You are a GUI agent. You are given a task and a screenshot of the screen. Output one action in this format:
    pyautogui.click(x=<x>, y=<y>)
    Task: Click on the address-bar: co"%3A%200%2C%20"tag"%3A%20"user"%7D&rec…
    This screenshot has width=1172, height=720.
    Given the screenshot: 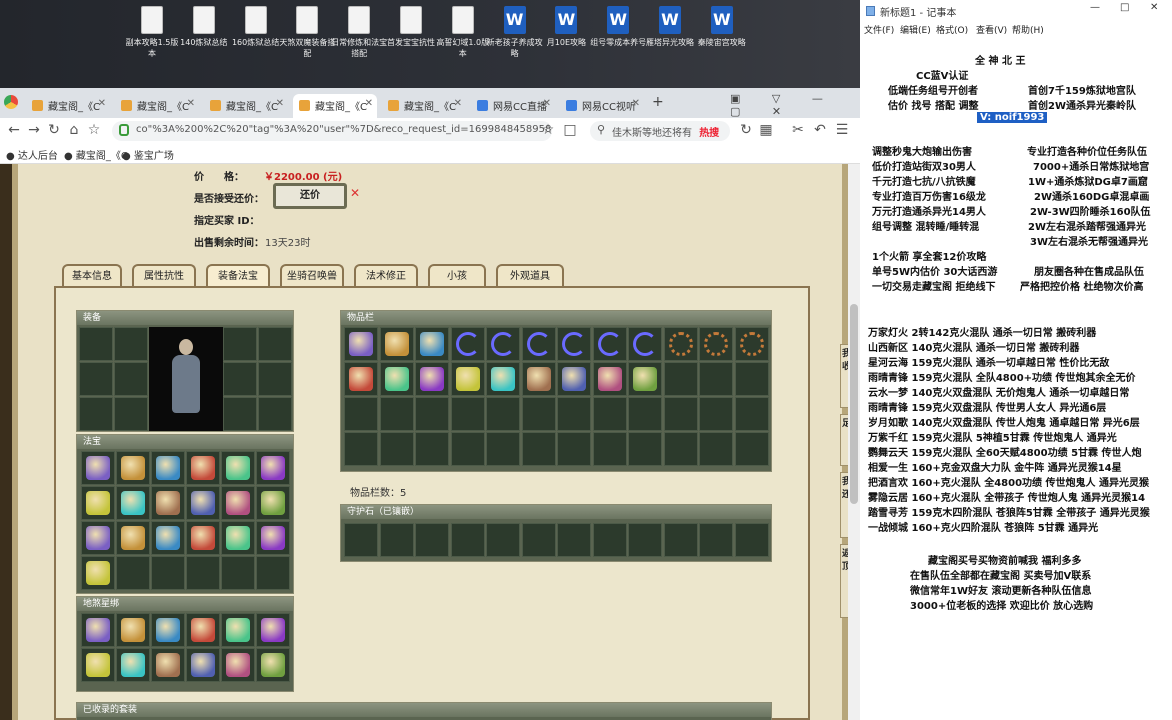 What is the action you would take?
    pyautogui.click(x=332, y=131)
    